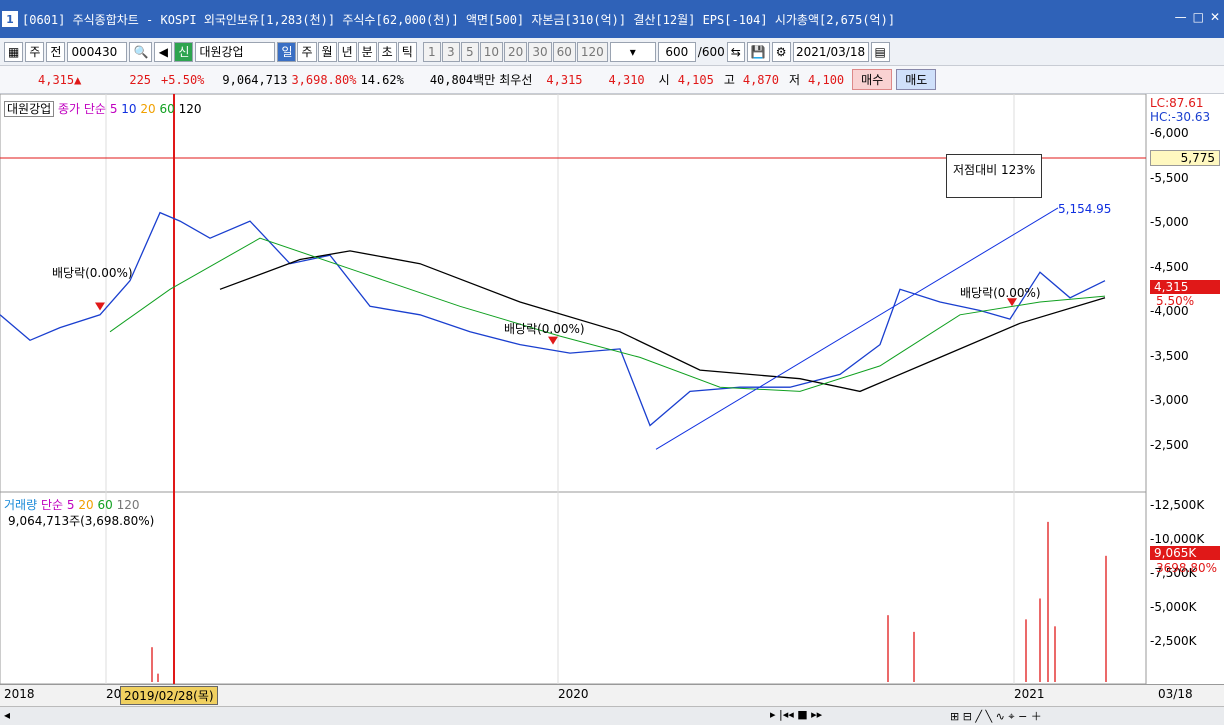  What do you see at coordinates (794, 80) in the screenshot?
I see `low-label: 저` at bounding box center [794, 80].